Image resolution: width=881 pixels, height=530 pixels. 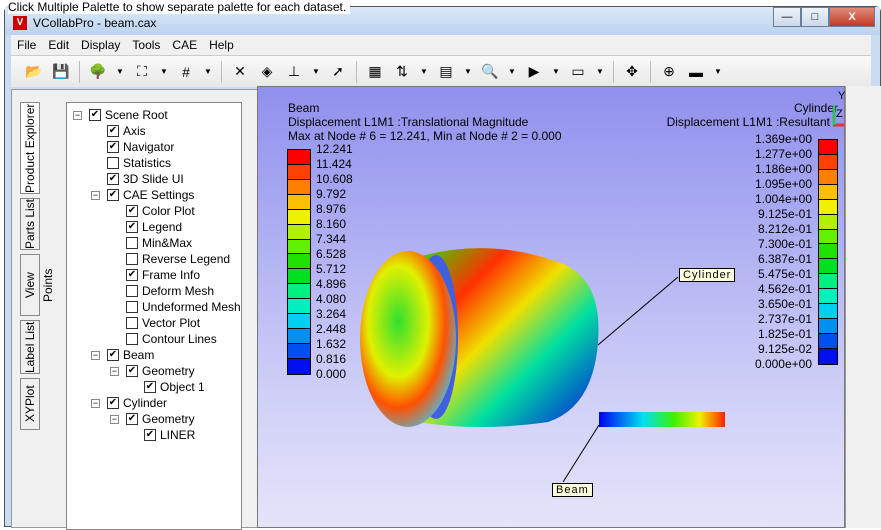 What do you see at coordinates (490, 71) in the screenshot?
I see `probe-icon: 🔍` at bounding box center [490, 71].